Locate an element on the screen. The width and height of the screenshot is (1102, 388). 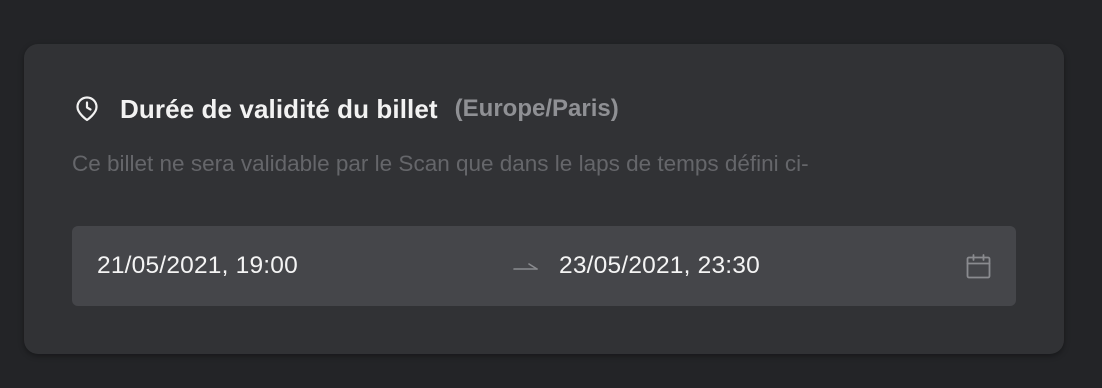
calendar-icon is located at coordinates (978, 266).